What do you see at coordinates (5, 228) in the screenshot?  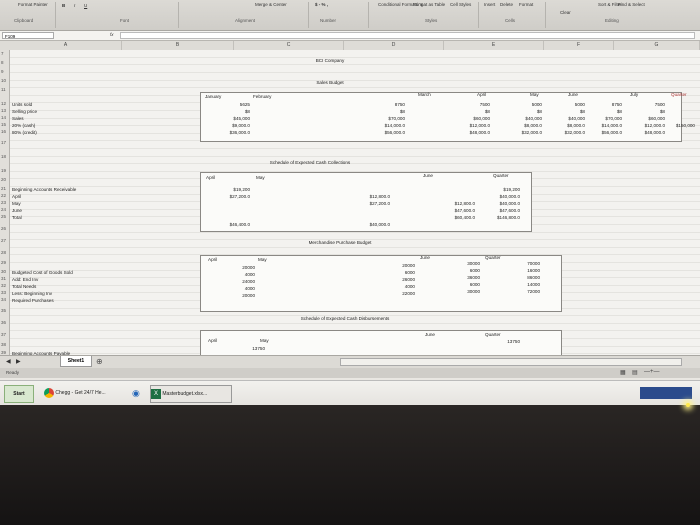 I see `row-number: 26` at bounding box center [5, 228].